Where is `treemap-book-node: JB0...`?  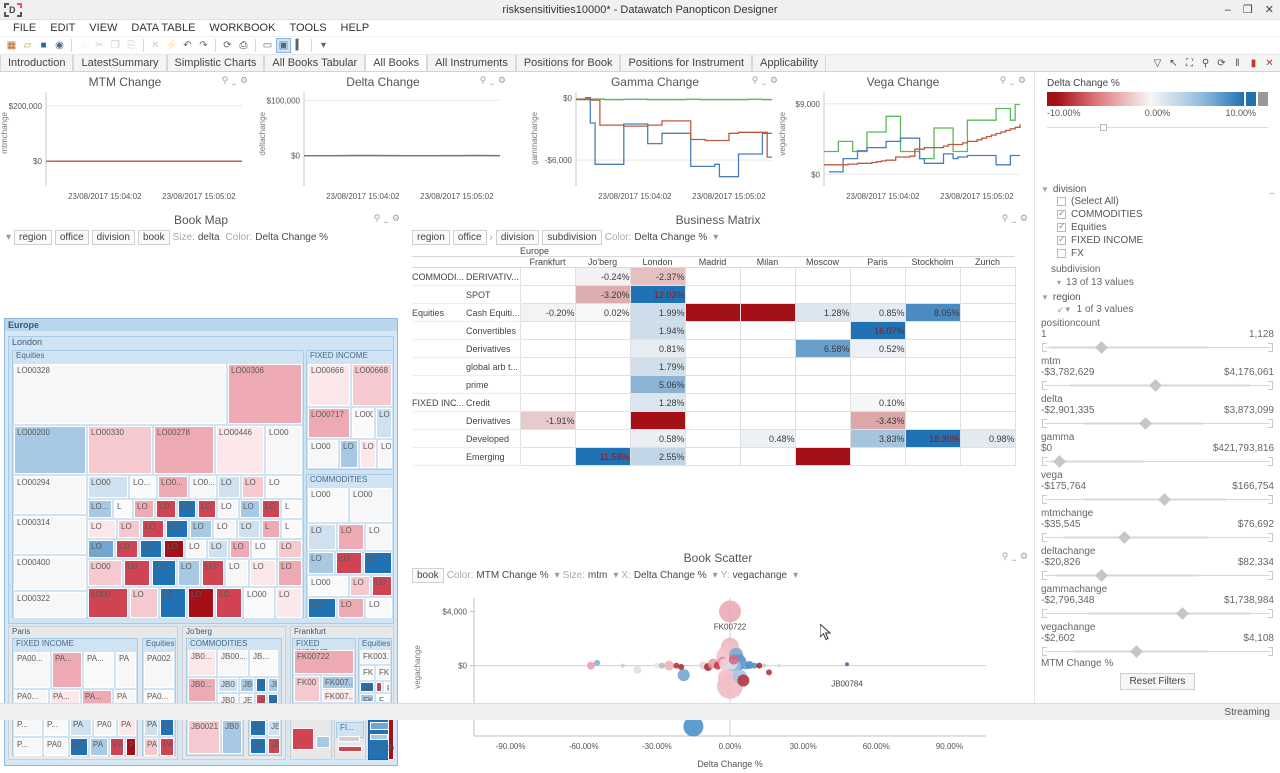 treemap-book-node: JB0... is located at coordinates (202, 690).